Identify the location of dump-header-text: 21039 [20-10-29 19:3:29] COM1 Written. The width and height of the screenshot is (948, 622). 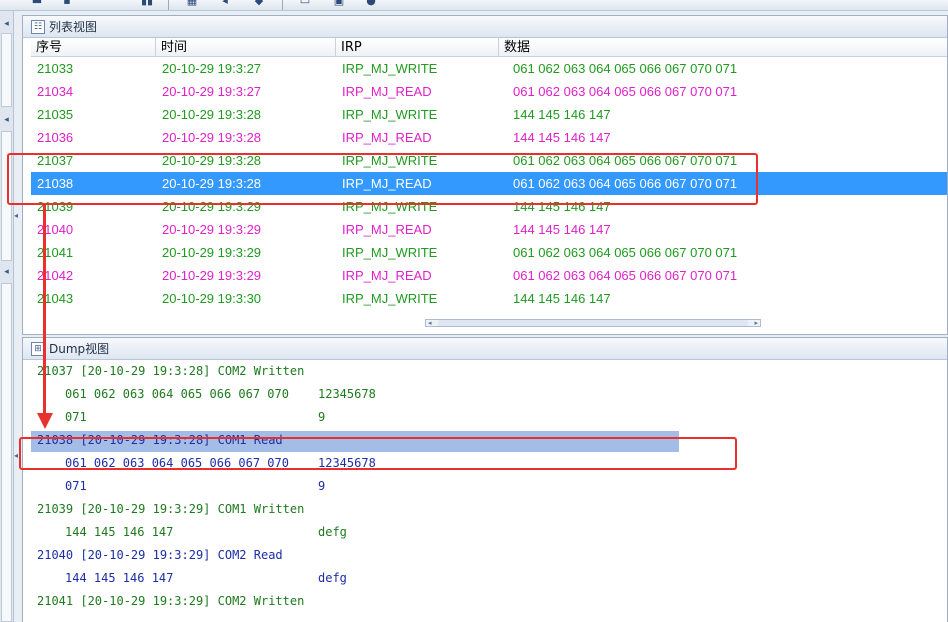
(171, 509).